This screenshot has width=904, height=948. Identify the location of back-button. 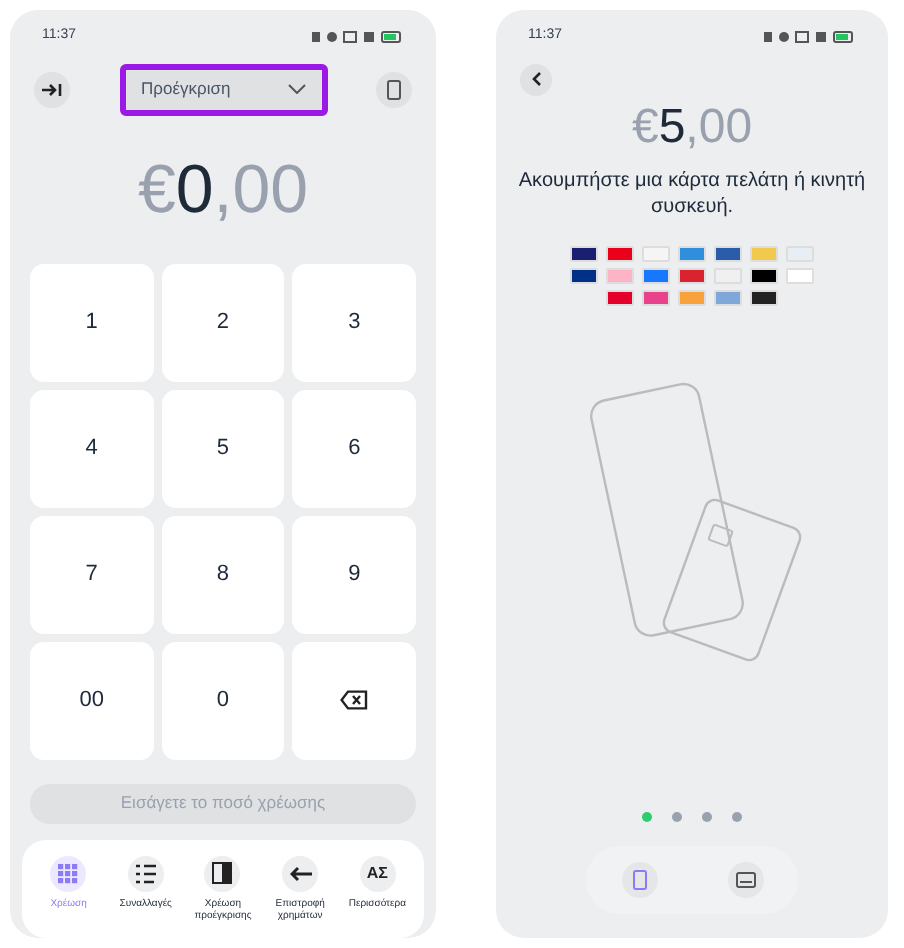
(536, 79).